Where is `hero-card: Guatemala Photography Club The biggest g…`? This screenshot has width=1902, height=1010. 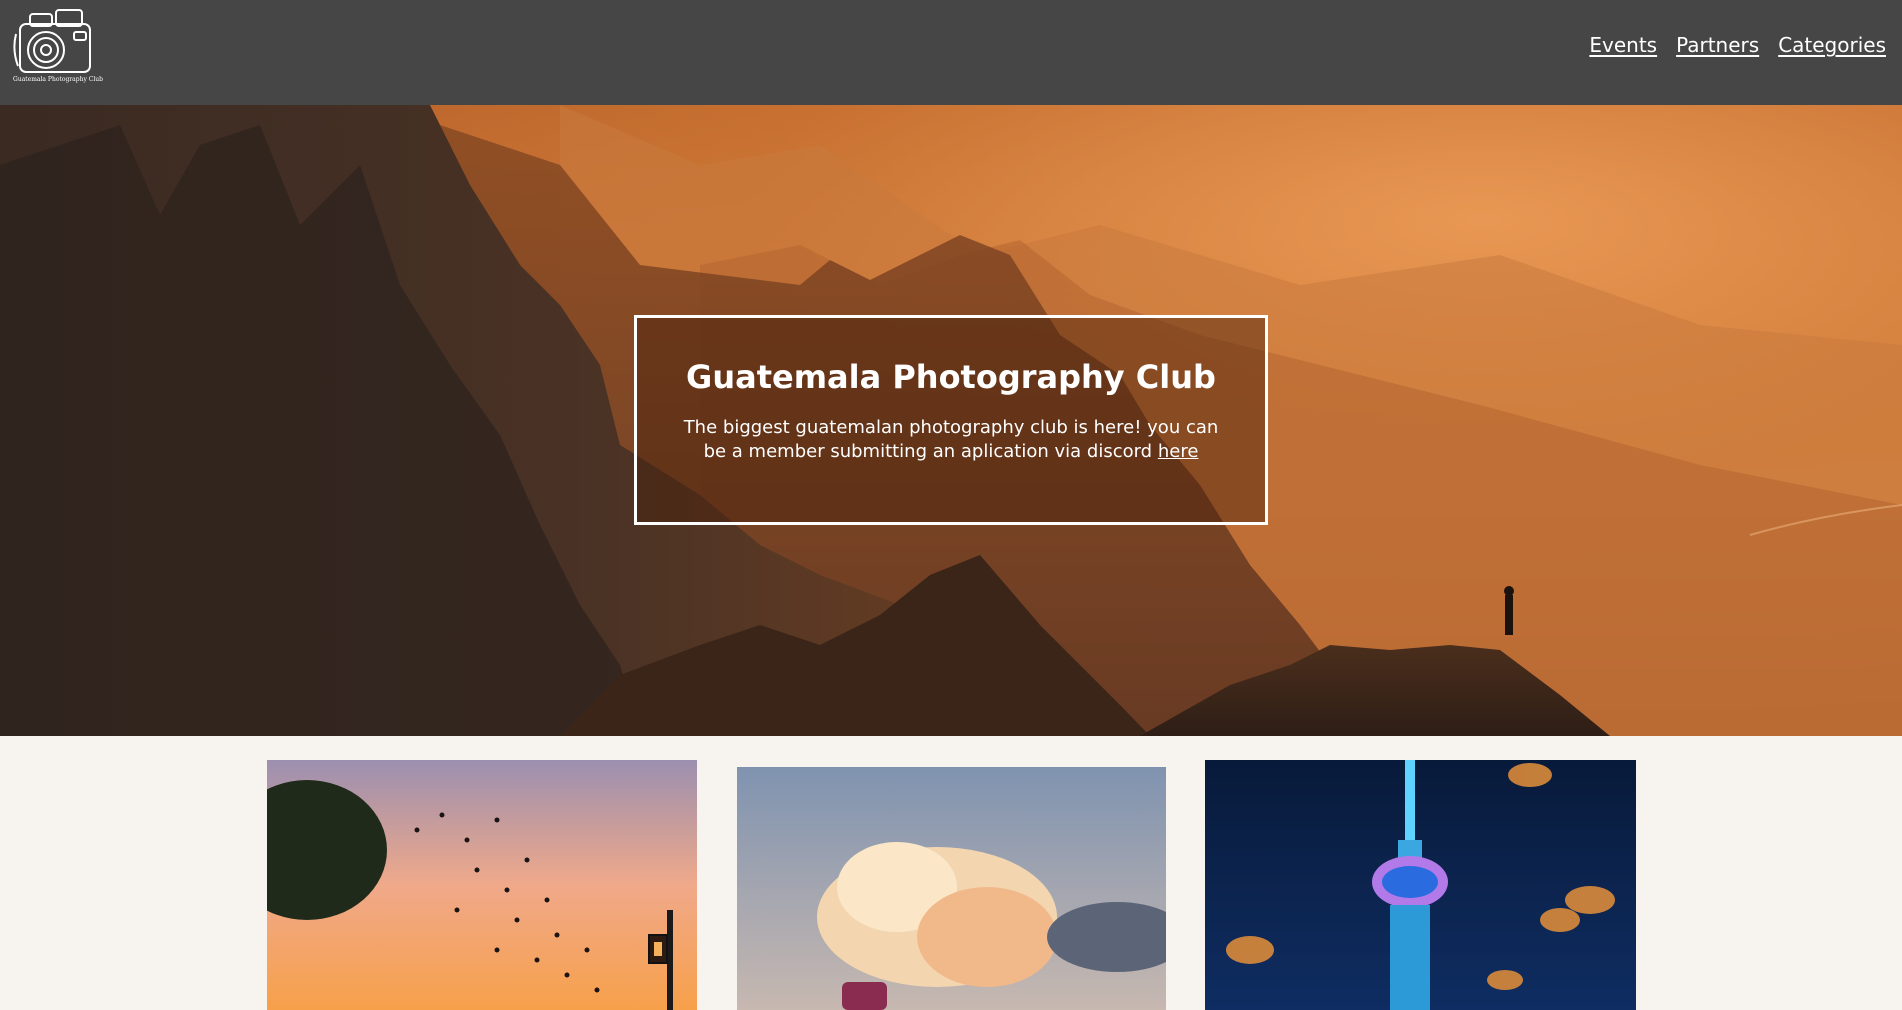 hero-card: Guatemala Photography Club The biggest g… is located at coordinates (951, 420).